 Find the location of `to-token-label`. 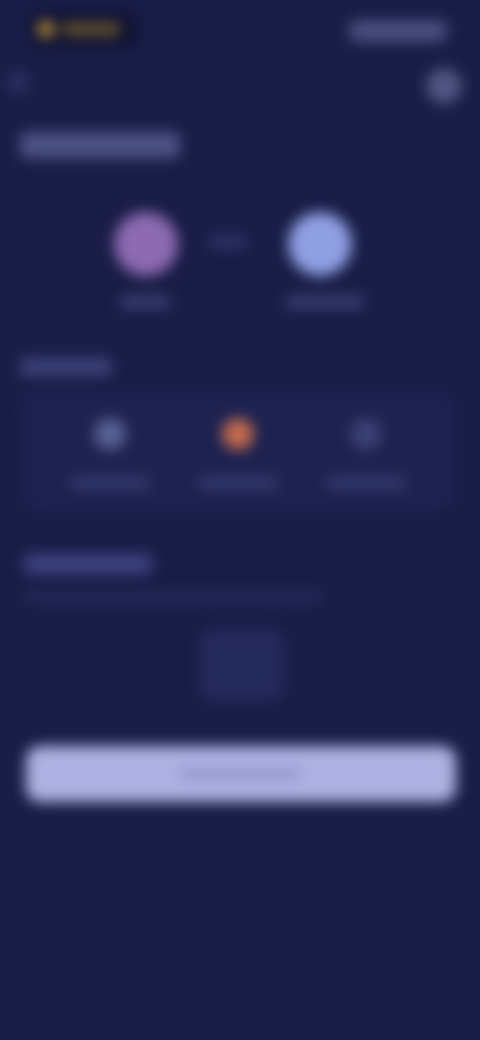

to-token-label is located at coordinates (325, 302).